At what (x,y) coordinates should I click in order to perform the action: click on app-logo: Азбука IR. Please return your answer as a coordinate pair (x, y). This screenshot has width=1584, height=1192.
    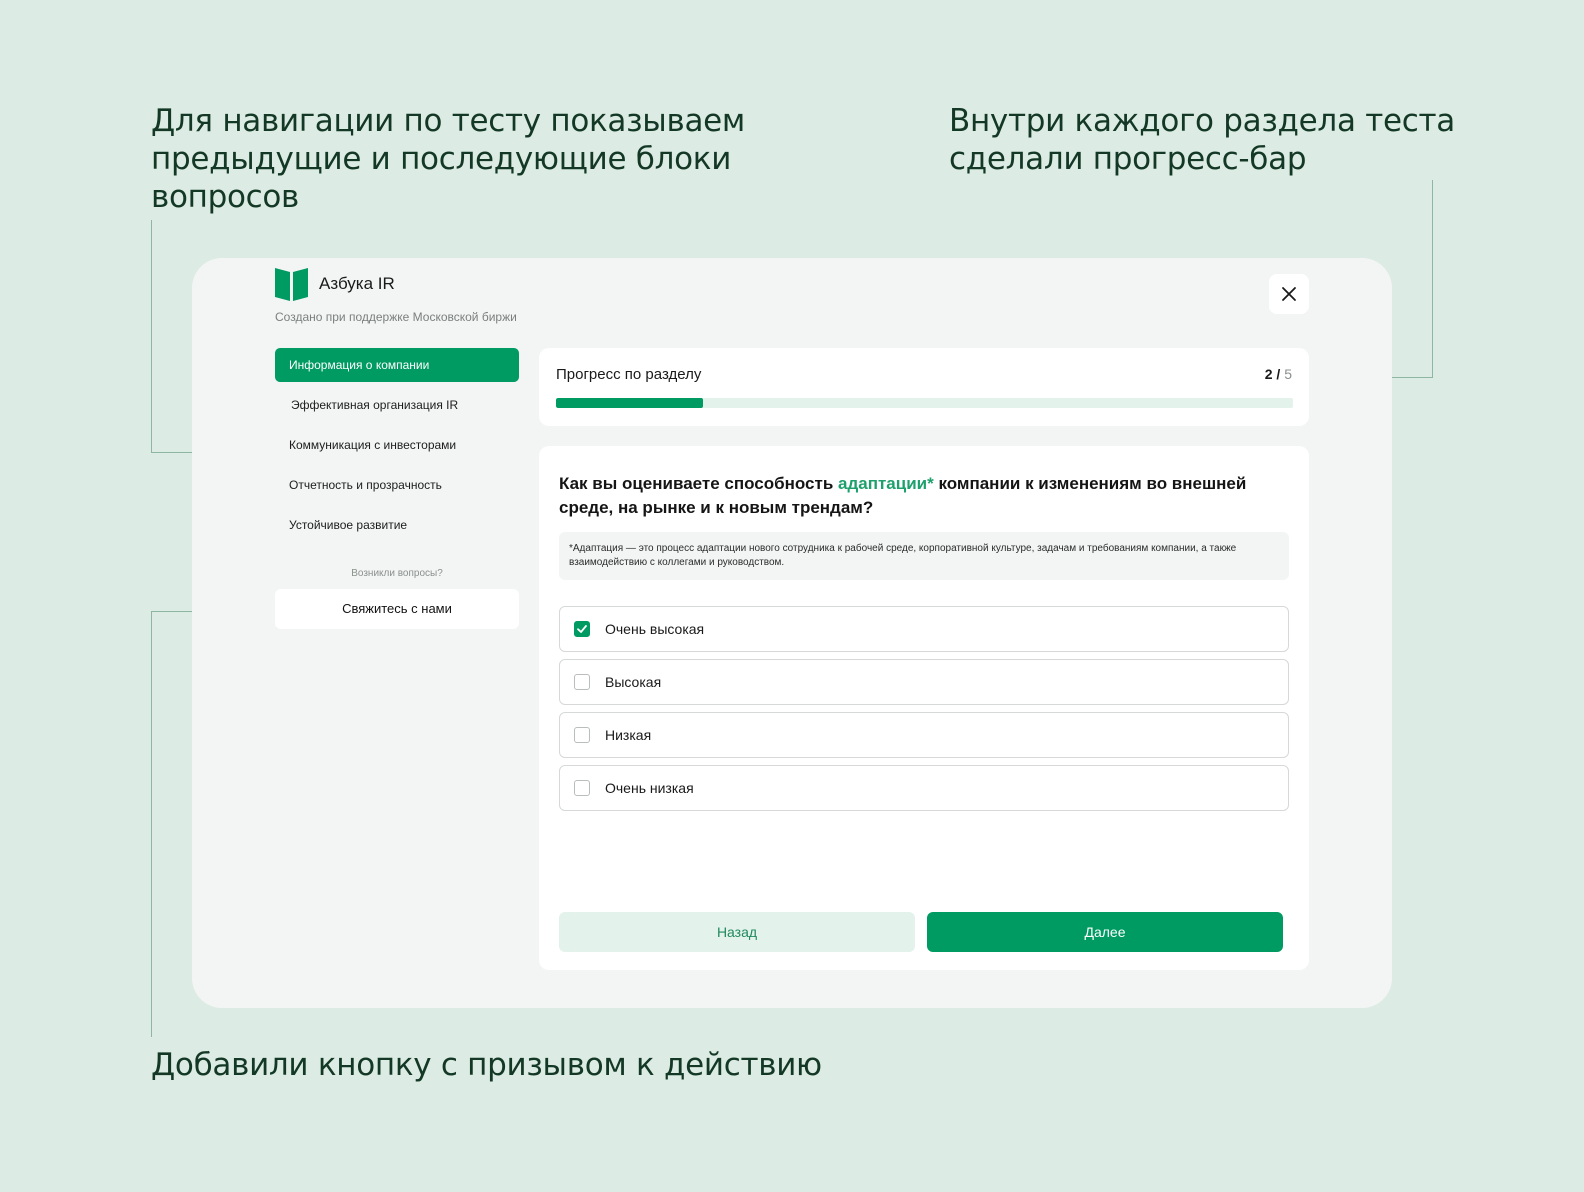
    Looking at the image, I should click on (335, 283).